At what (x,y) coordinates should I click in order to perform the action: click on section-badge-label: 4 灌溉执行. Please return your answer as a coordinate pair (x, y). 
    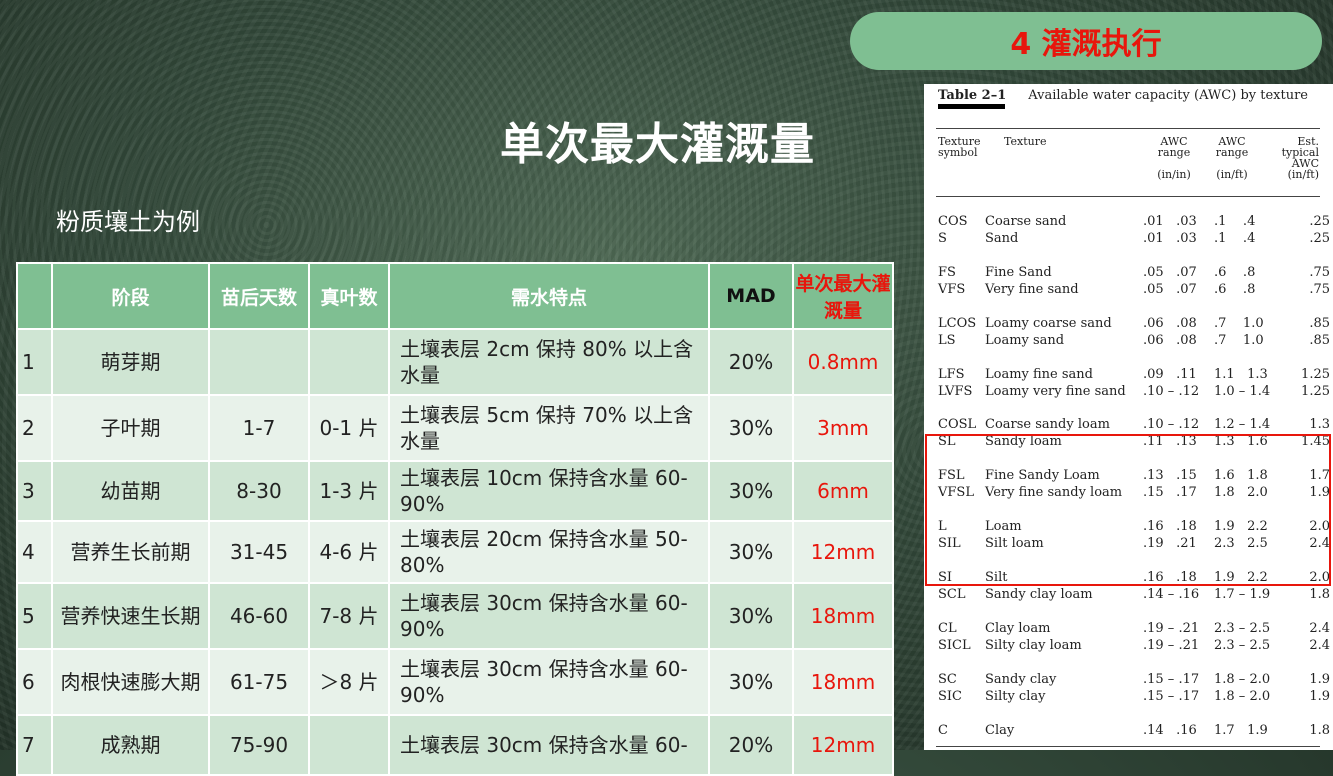
    Looking at the image, I should click on (1086, 44).